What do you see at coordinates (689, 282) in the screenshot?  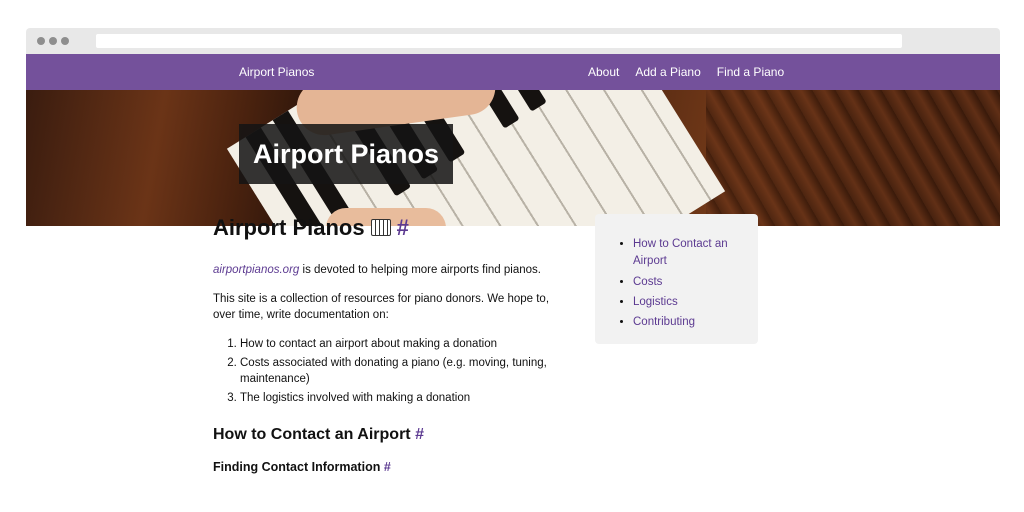 I see `toc-item: Costs` at bounding box center [689, 282].